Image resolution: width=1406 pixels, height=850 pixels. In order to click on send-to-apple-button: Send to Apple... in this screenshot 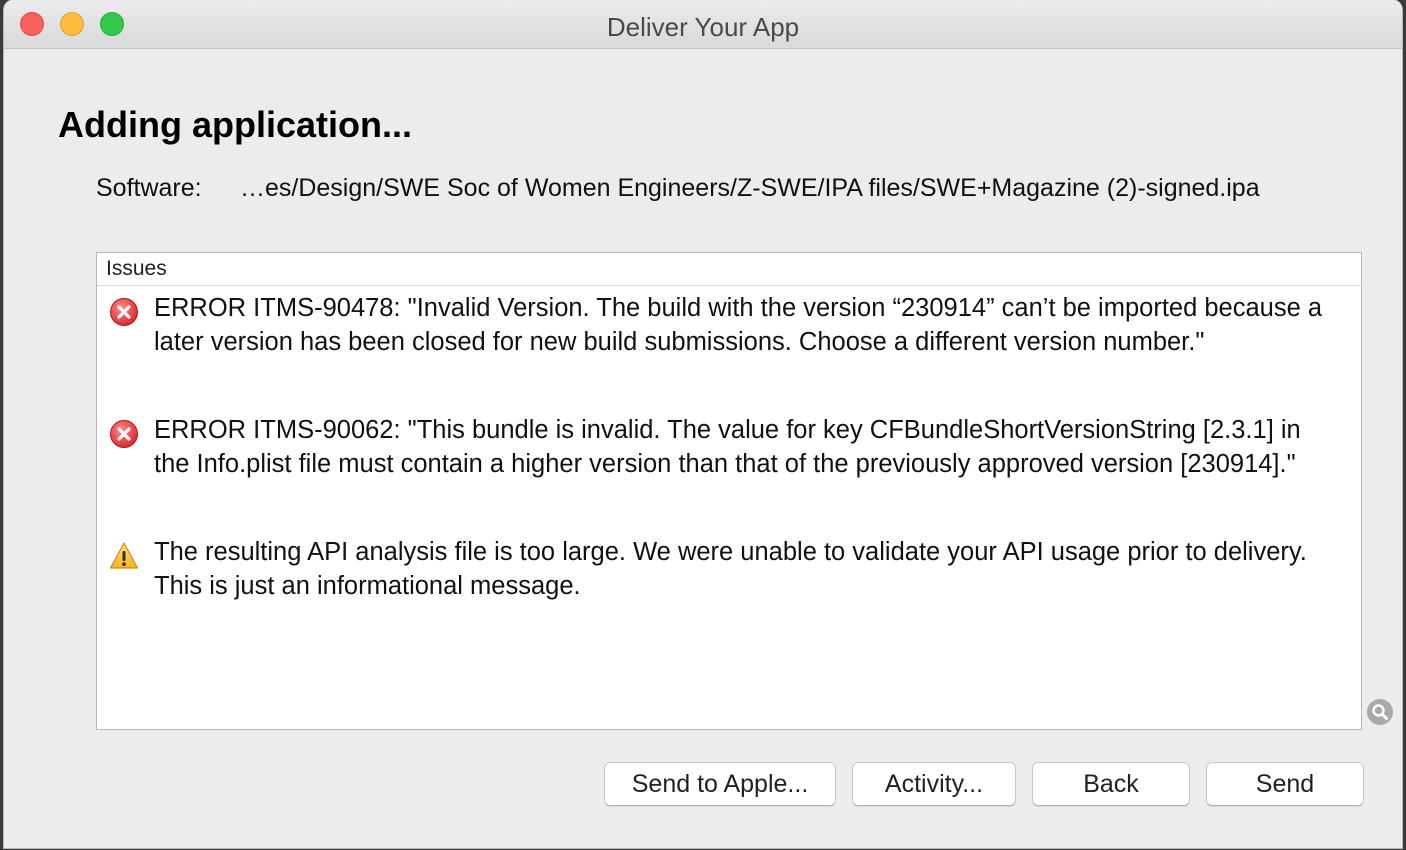, I will do `click(720, 784)`.